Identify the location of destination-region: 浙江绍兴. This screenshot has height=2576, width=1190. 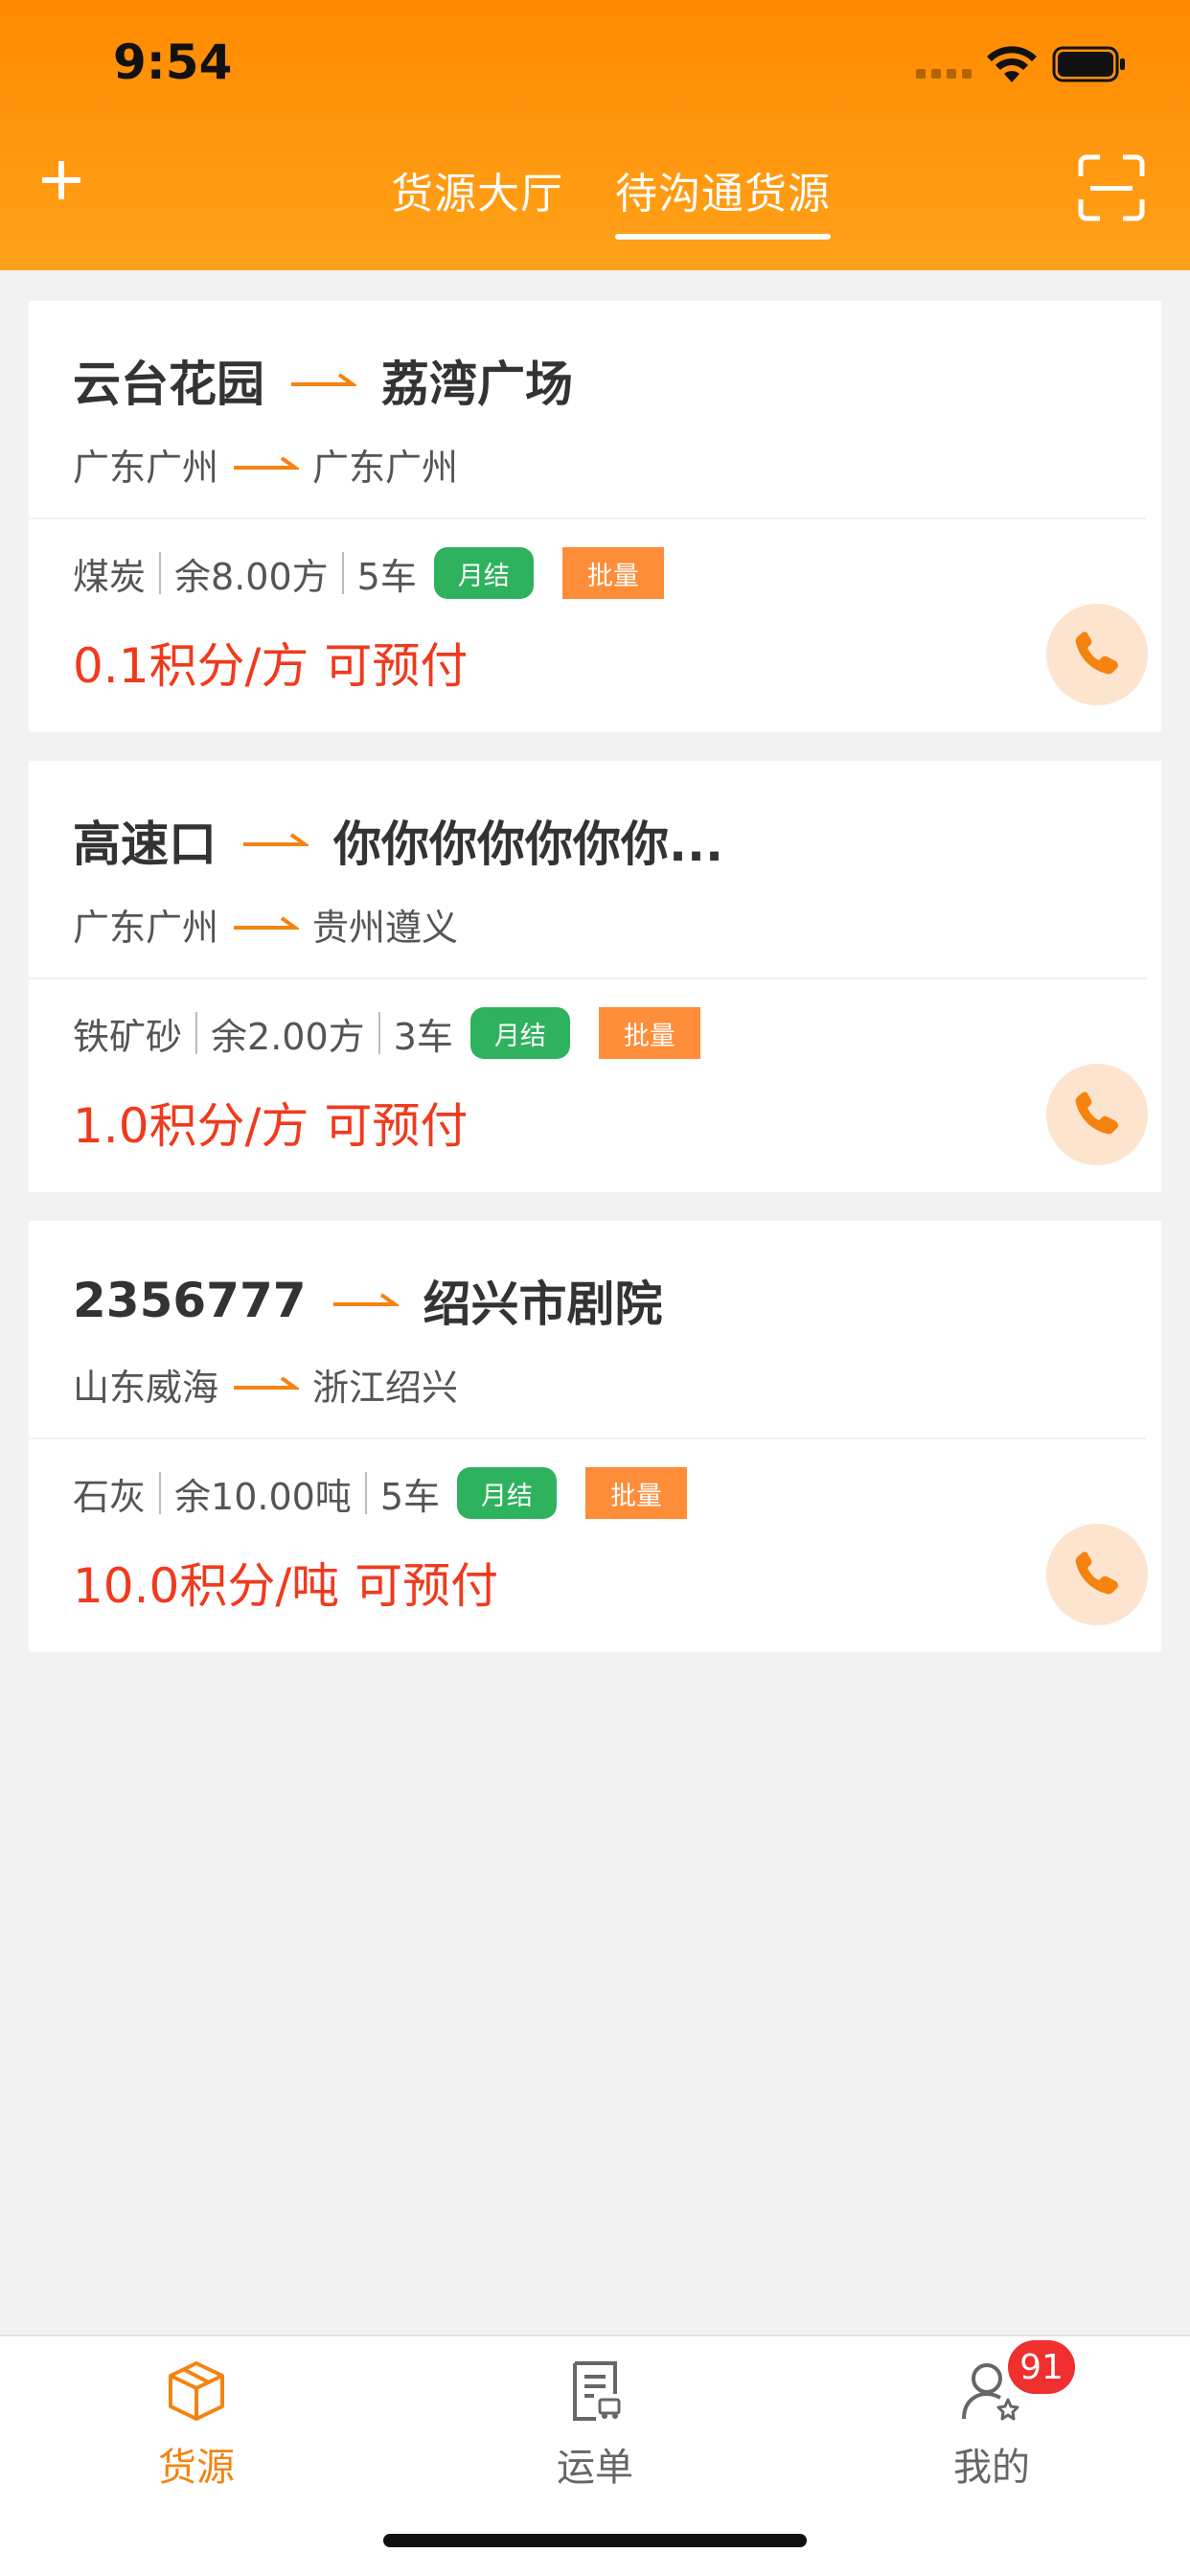
(386, 1387).